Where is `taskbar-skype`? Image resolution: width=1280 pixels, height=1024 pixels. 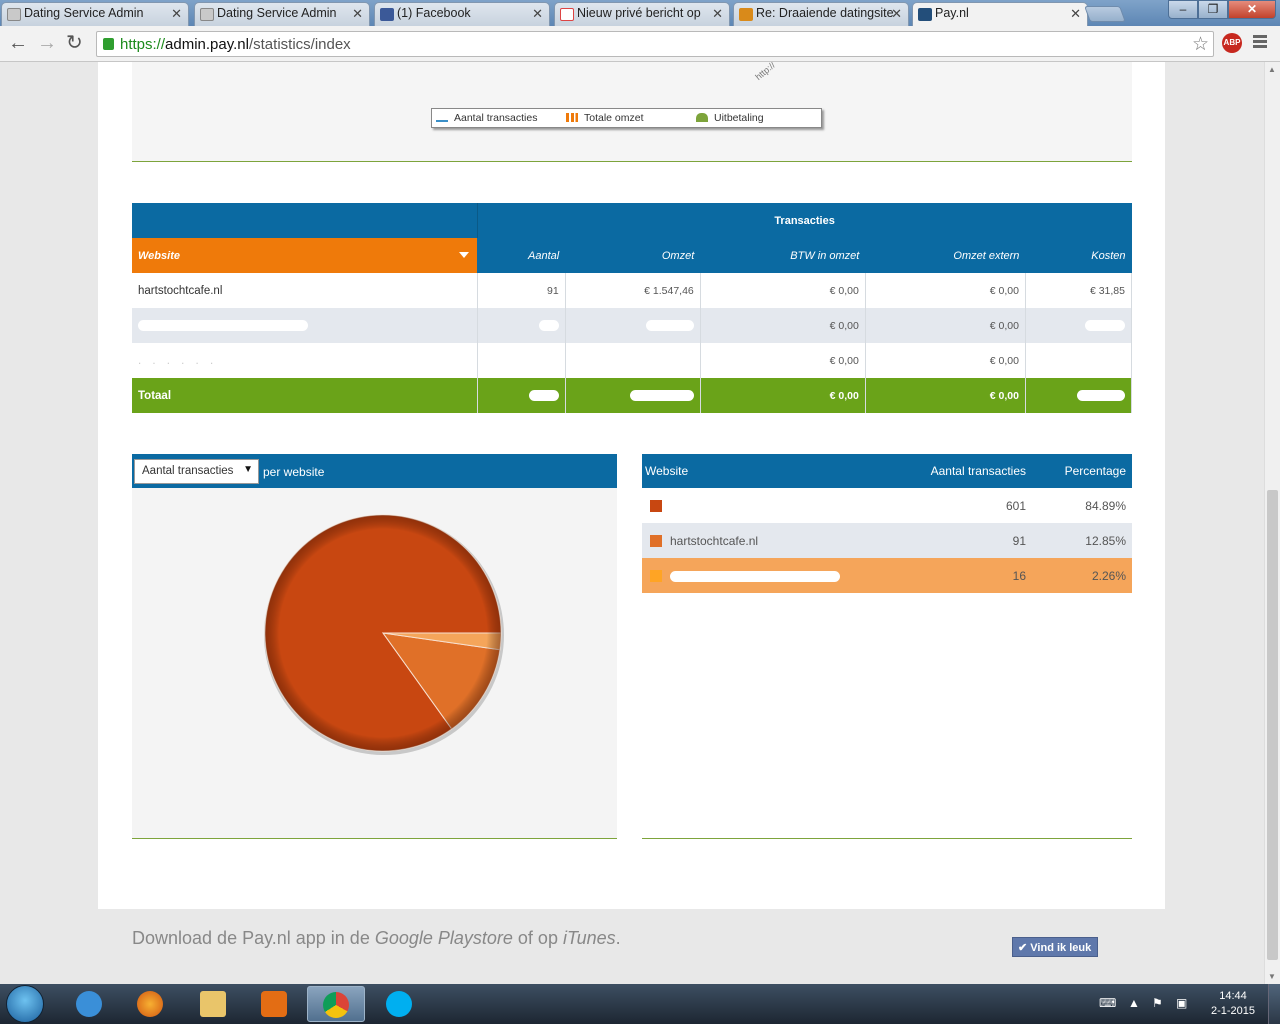 taskbar-skype is located at coordinates (399, 1004).